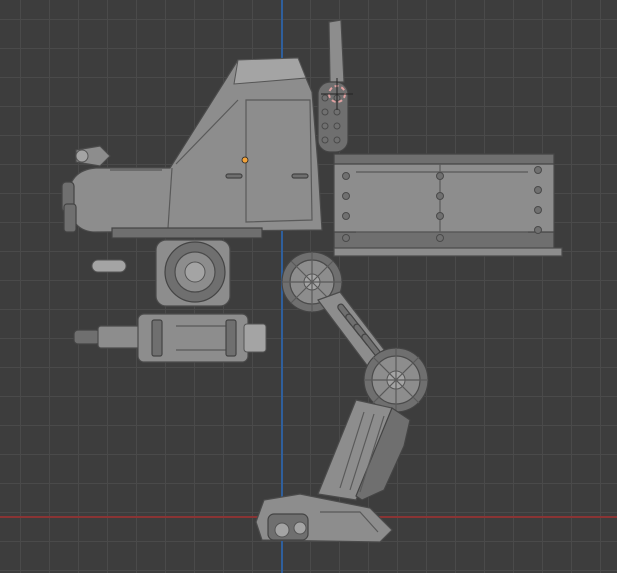 The height and width of the screenshot is (573, 617). I want to click on weapon-pod, so click(170, 338).